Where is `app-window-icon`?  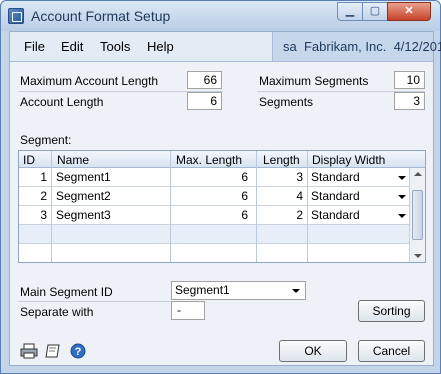
app-window-icon is located at coordinates (16, 16).